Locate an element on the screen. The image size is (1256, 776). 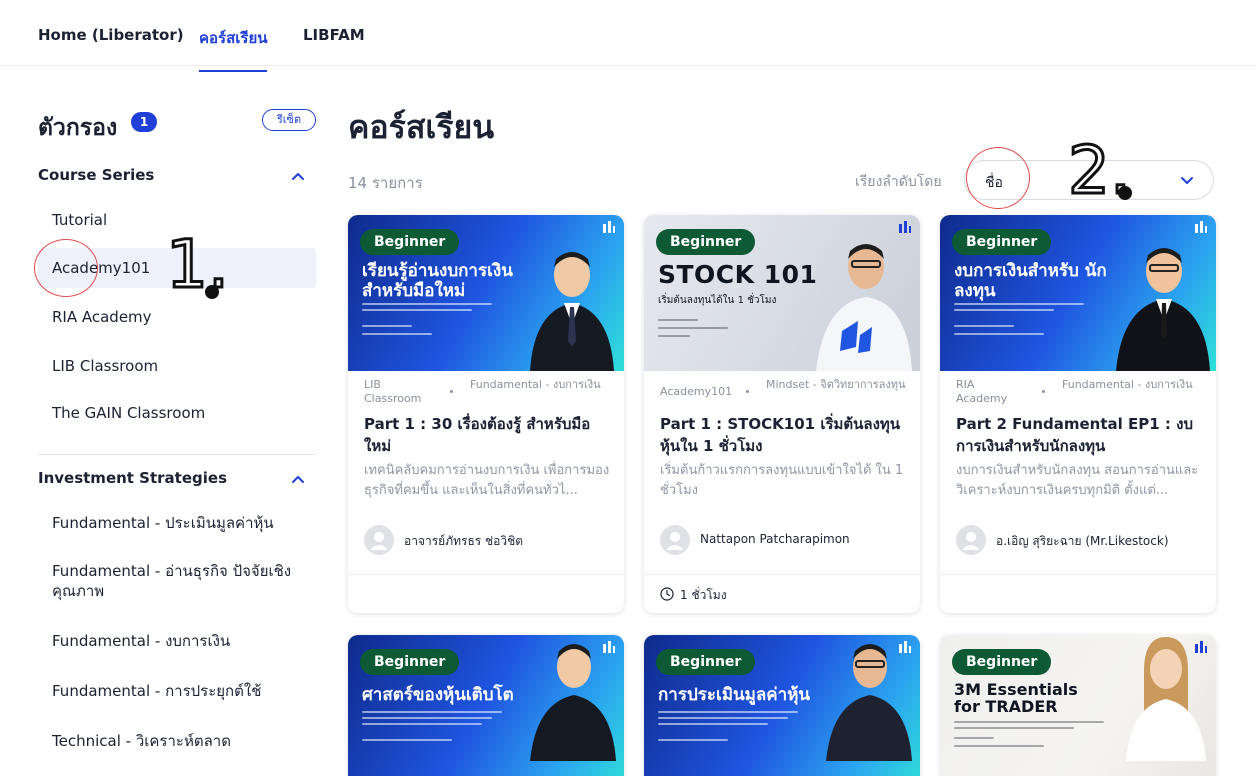
author-name: อ.เอิญ สุริยะฉาย (Mr.Likestock) is located at coordinates (1082, 541).